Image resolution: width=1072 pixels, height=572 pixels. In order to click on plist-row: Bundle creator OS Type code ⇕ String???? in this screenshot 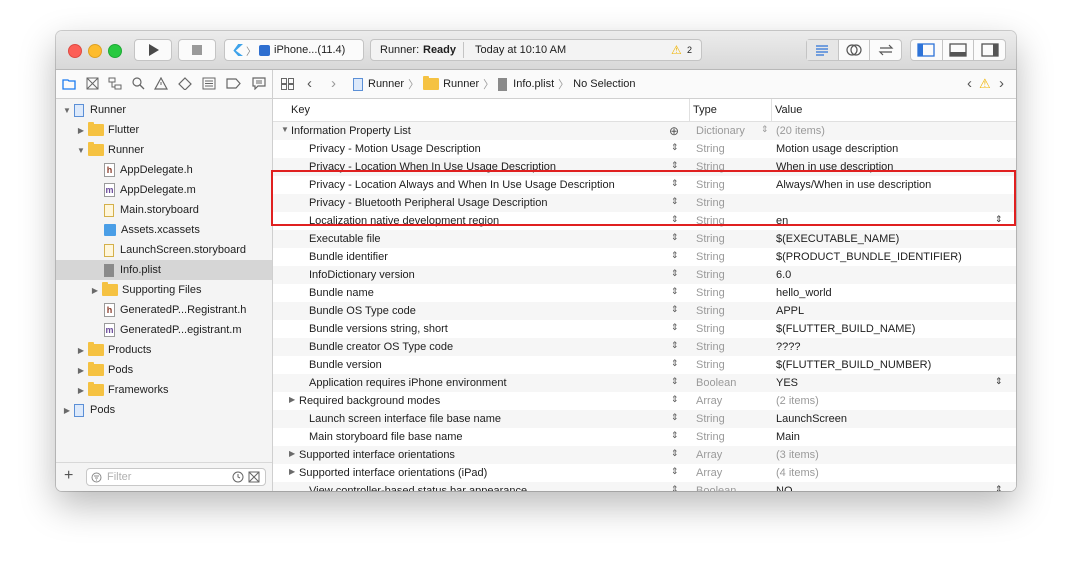, I will do `click(644, 347)`.